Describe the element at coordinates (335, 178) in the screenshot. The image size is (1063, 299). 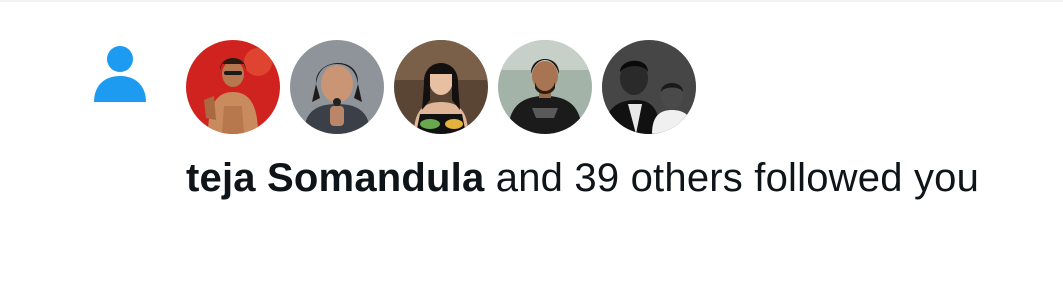
I see `follower-name-link: teja Somandula` at that location.